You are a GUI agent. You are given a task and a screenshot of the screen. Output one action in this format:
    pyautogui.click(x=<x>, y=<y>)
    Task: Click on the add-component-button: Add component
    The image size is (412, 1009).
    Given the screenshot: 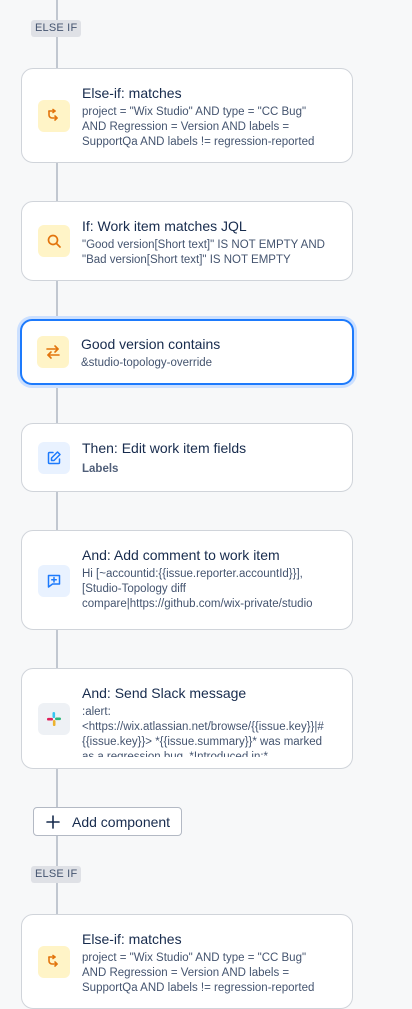 What is the action you would take?
    pyautogui.click(x=107, y=821)
    